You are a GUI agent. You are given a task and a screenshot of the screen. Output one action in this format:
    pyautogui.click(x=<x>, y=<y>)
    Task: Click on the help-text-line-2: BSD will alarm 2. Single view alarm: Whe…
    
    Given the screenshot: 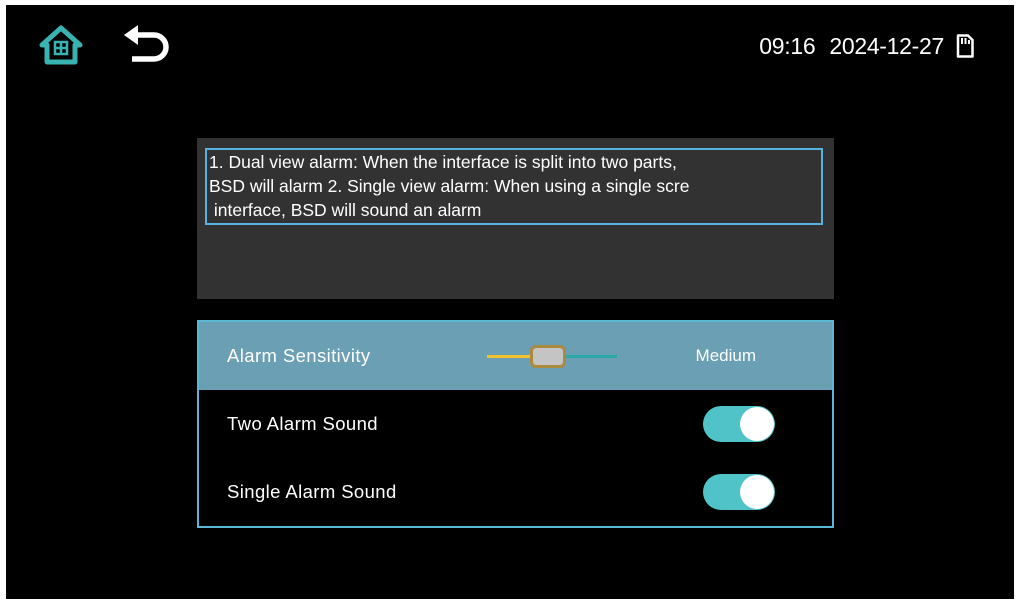 What is the action you would take?
    pyautogui.click(x=449, y=186)
    